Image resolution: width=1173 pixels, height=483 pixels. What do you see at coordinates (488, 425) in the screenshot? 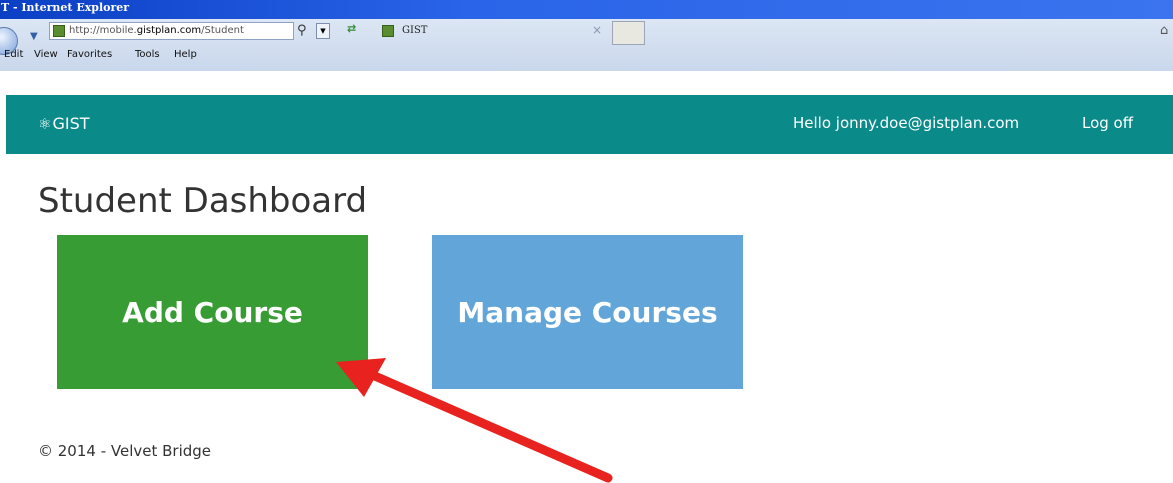
I see `arrow-shaft` at bounding box center [488, 425].